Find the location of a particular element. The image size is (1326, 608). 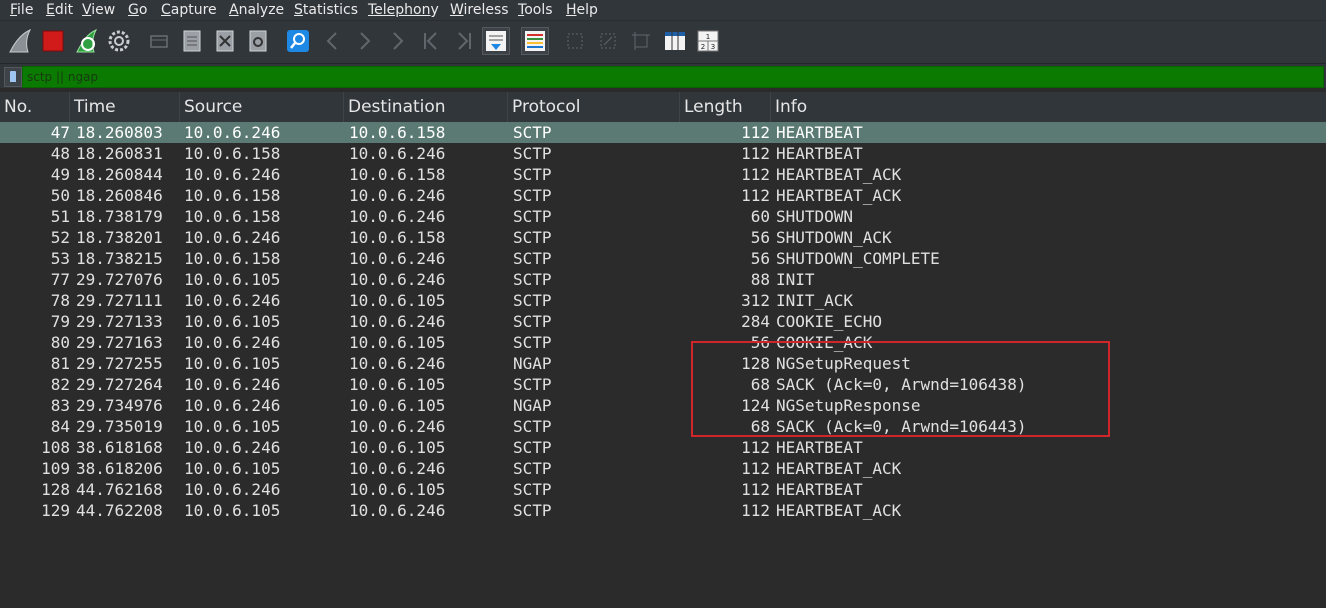

packet-destination: 10.0.6.158 is located at coordinates (397, 174).